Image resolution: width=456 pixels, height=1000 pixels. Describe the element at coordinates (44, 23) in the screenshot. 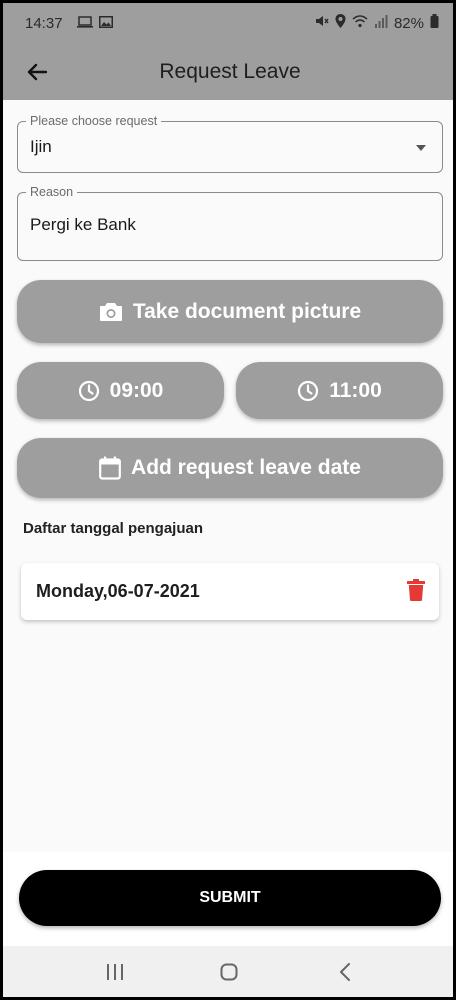

I see `status-time: 14:37` at that location.